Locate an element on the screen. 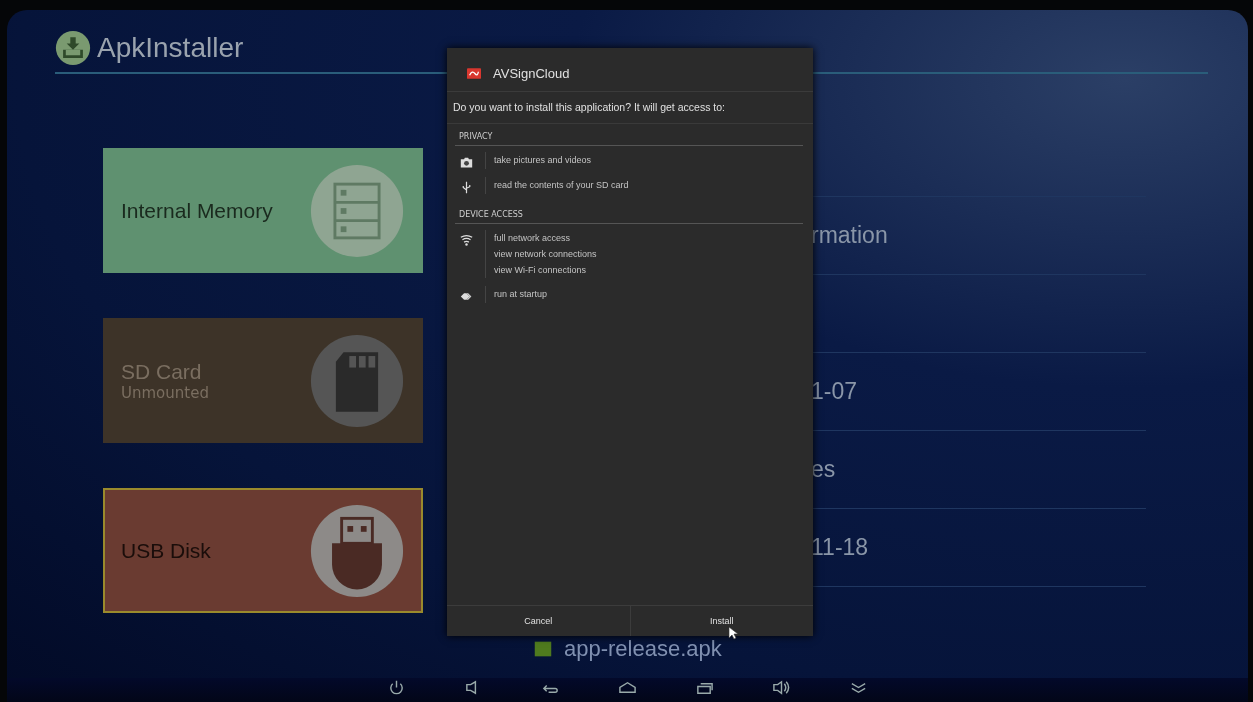 The width and height of the screenshot is (1253, 702). info-value: rmation is located at coordinates (849, 235).